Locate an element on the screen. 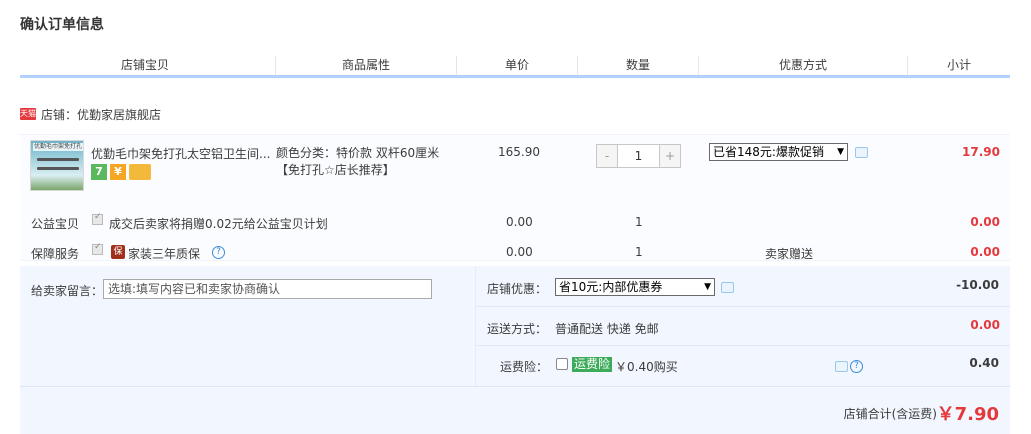 The image size is (1031, 434). quantity-decrease-button: - is located at coordinates (607, 156).